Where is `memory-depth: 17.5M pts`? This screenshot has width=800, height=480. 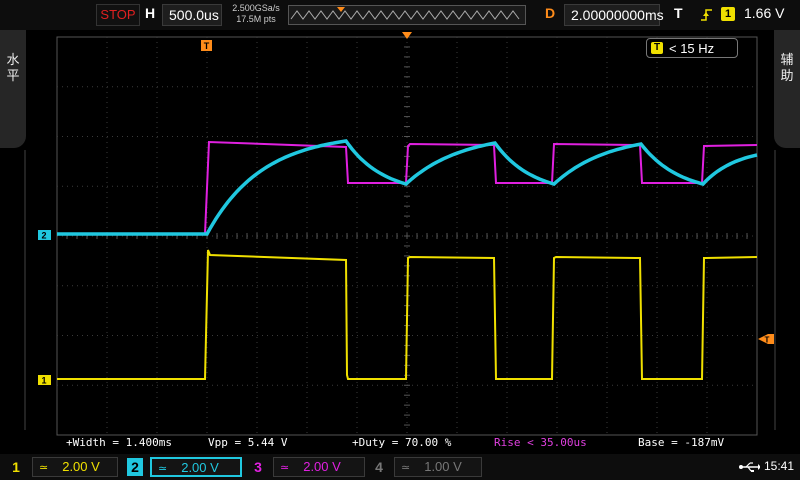 memory-depth: 17.5M pts is located at coordinates (256, 19).